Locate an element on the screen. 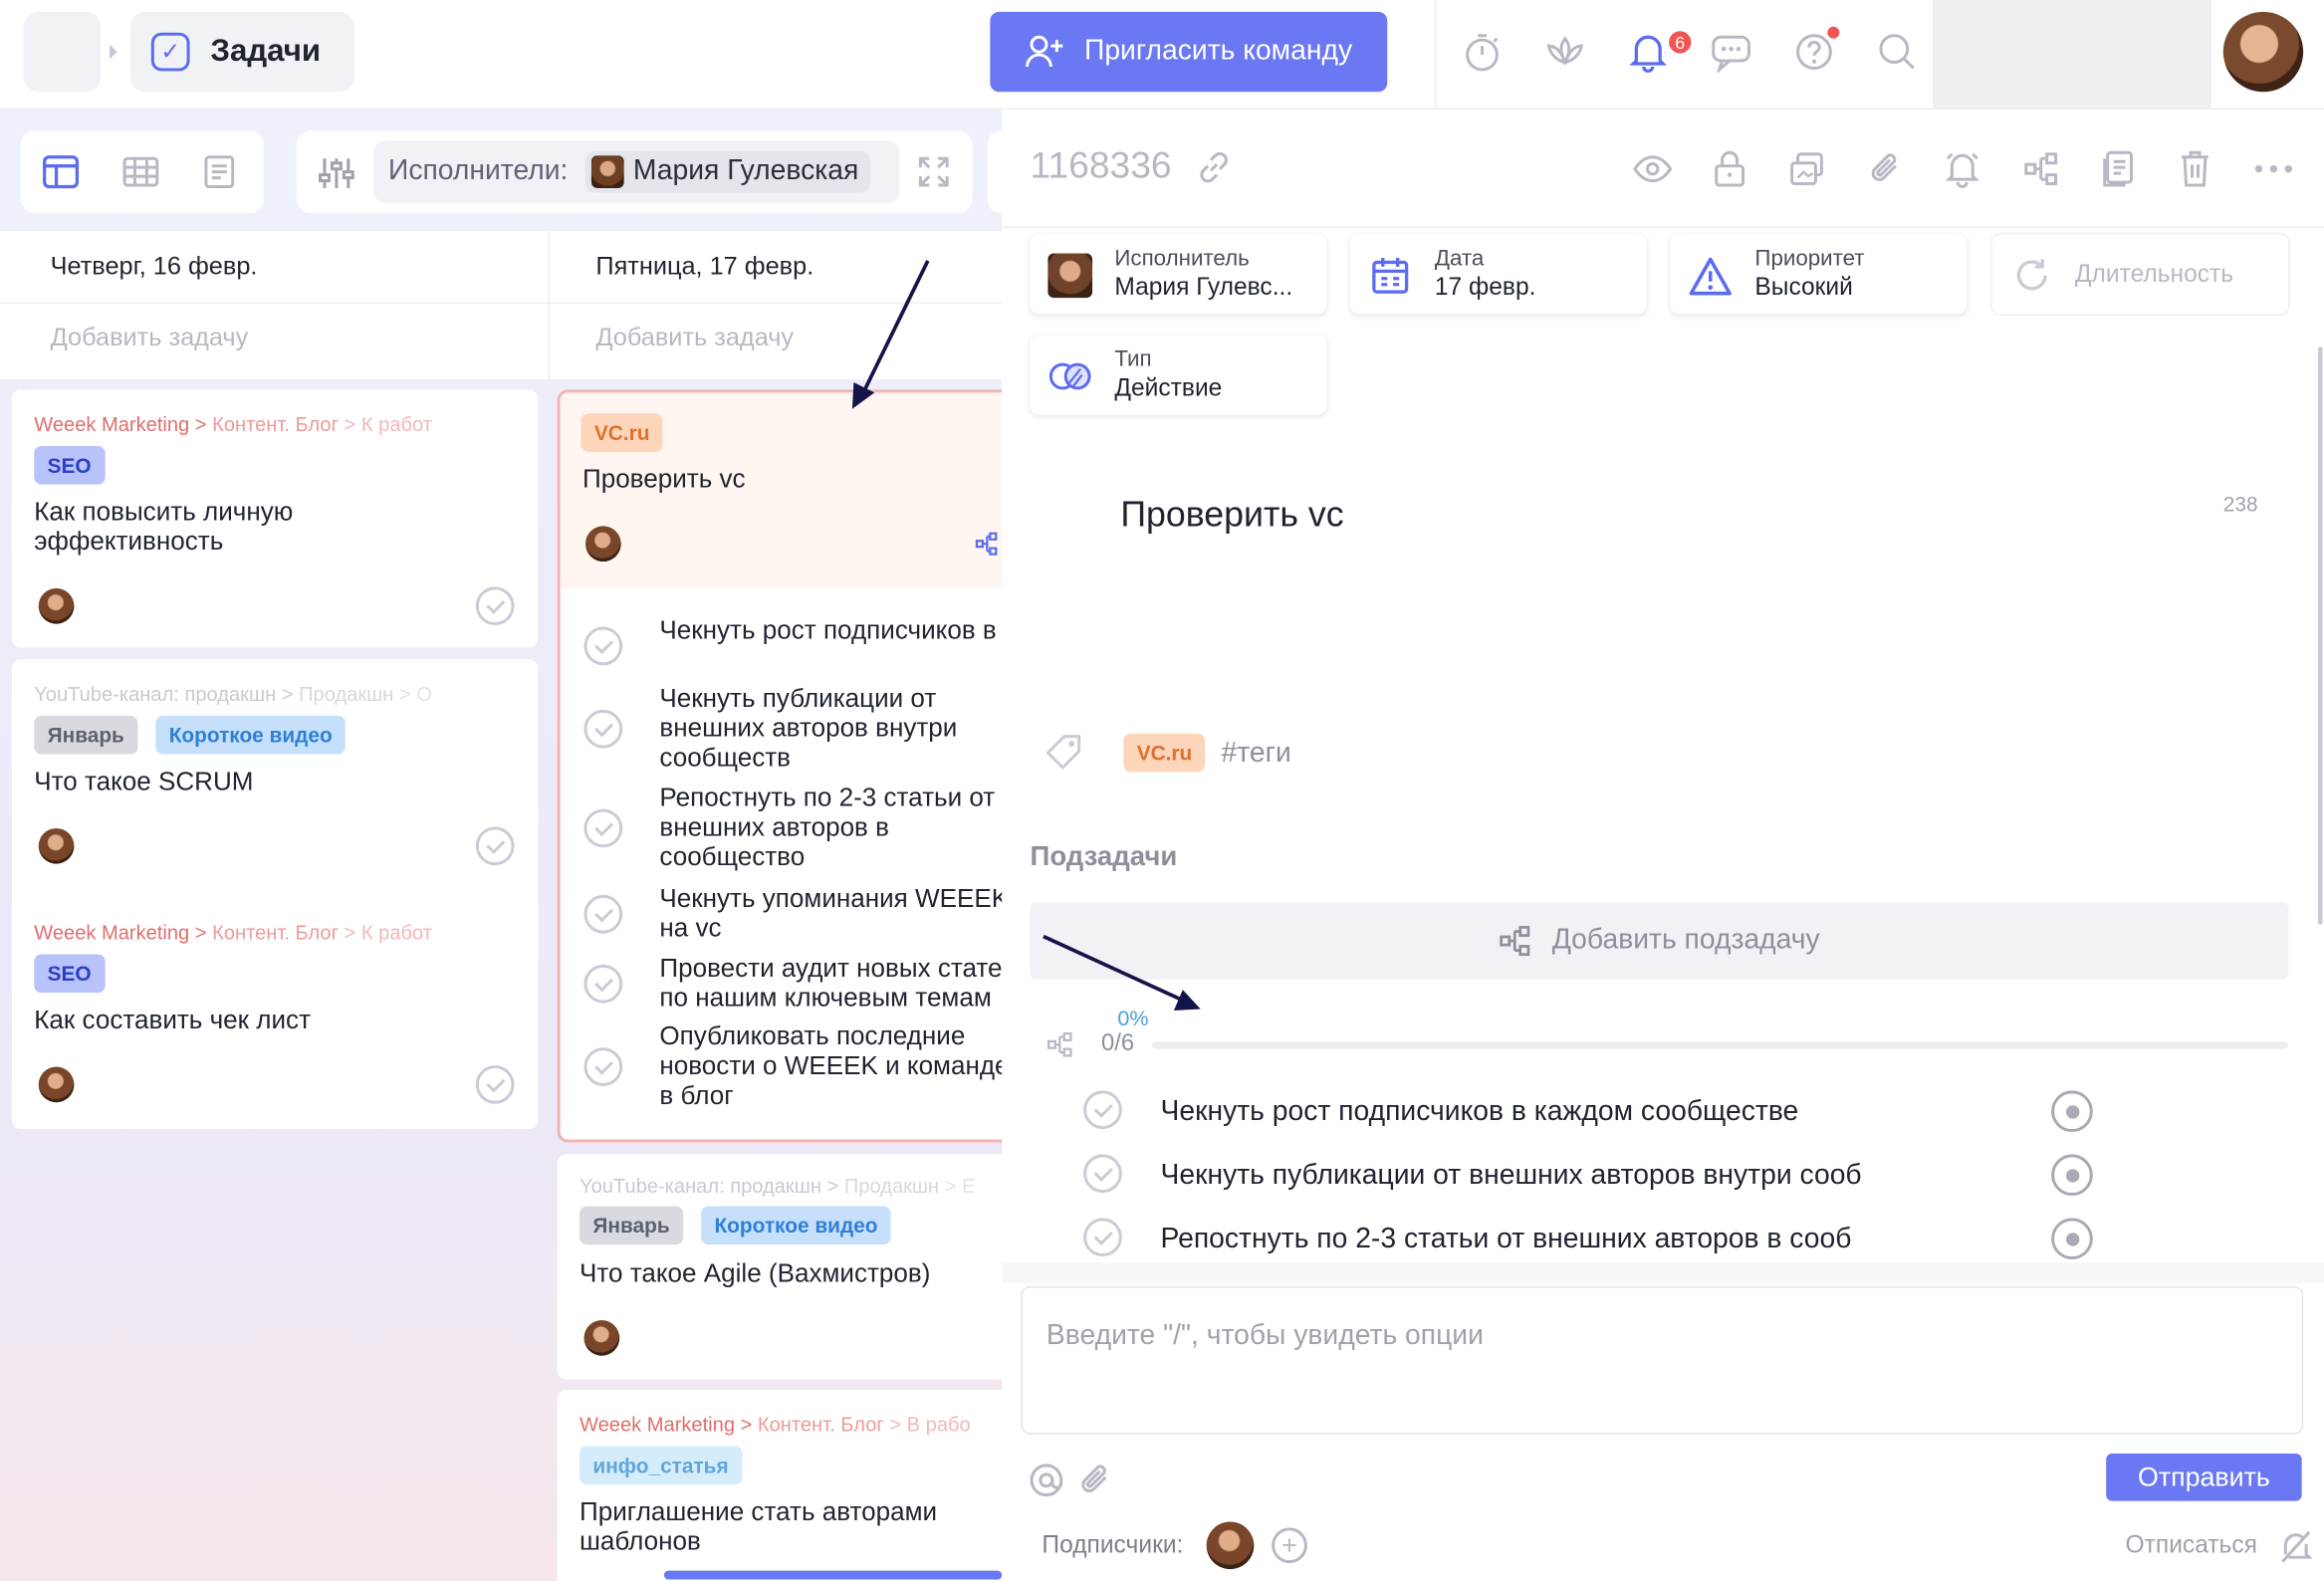  annotation-arrows is located at coordinates (1026, 636).